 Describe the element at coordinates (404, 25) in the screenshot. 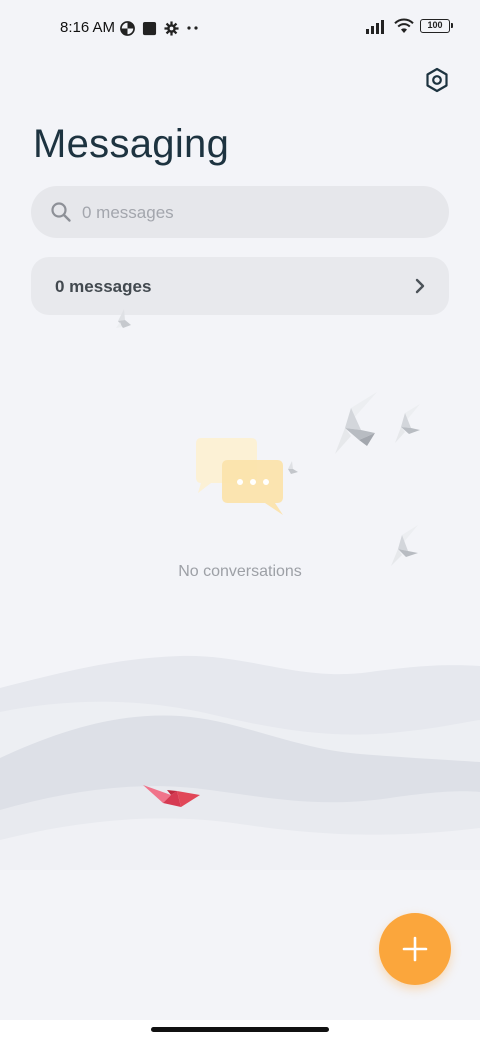

I see `wifi-icon` at that location.